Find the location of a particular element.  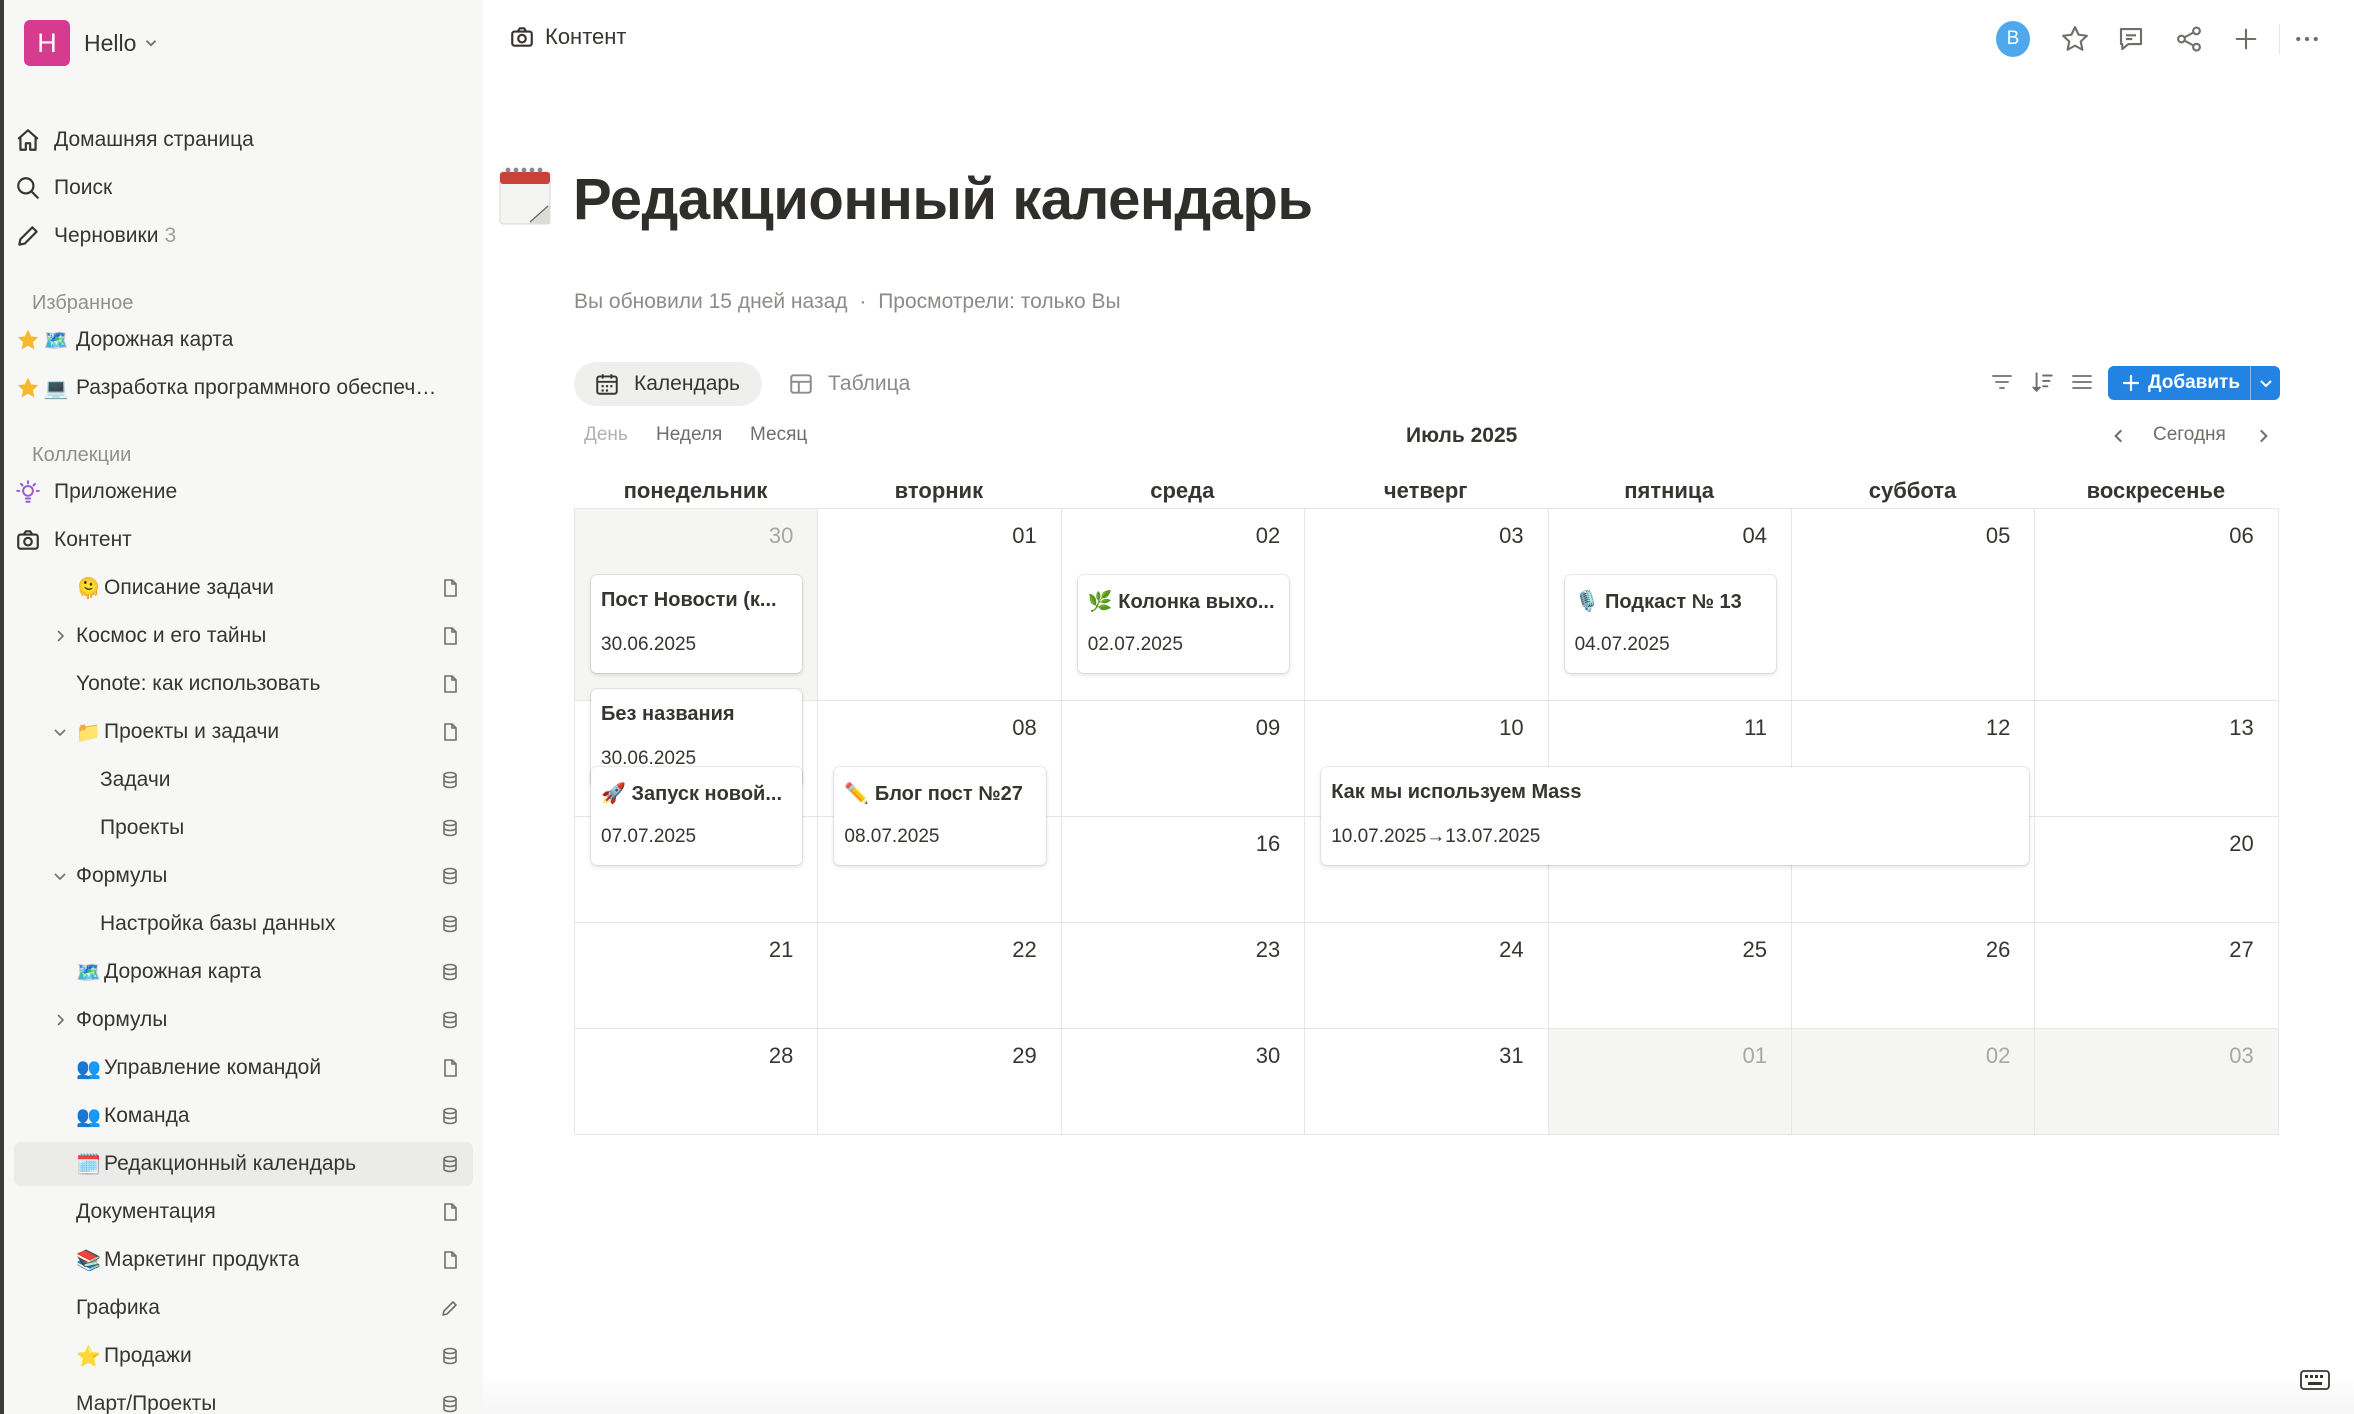

event-card: 🚀 Запуск новой... 07.07.2025 is located at coordinates (697, 816).